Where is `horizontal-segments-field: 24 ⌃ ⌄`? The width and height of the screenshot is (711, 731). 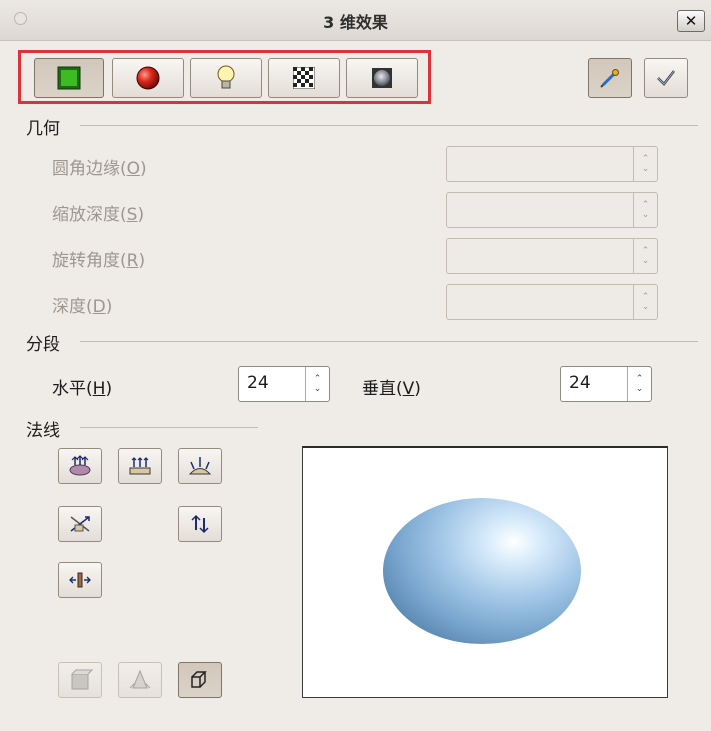
horizontal-segments-field: 24 ⌃ ⌄ is located at coordinates (284, 384).